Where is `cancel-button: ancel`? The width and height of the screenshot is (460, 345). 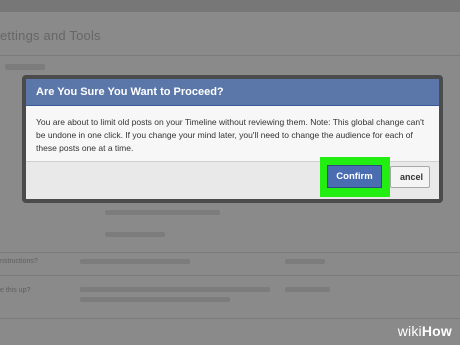 cancel-button: ancel is located at coordinates (410, 177).